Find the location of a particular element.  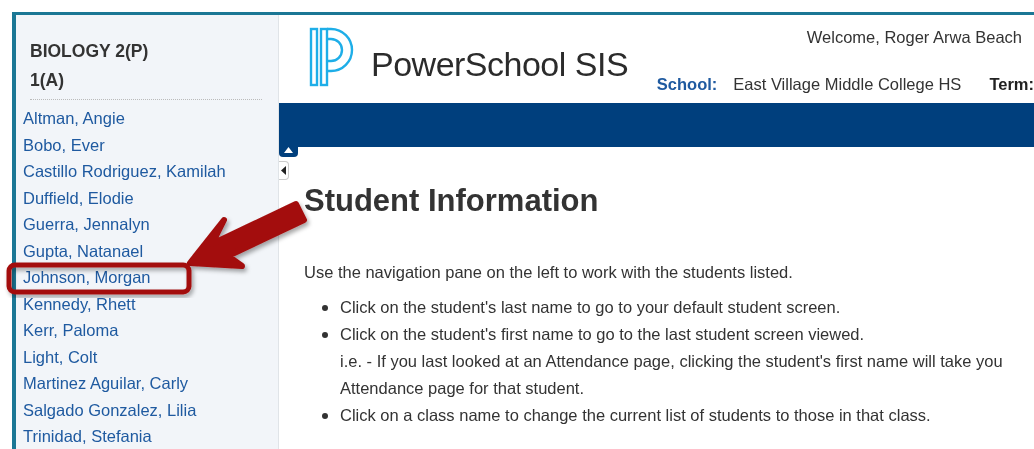

student-link: Gupta, Natanael is located at coordinates (83, 250).